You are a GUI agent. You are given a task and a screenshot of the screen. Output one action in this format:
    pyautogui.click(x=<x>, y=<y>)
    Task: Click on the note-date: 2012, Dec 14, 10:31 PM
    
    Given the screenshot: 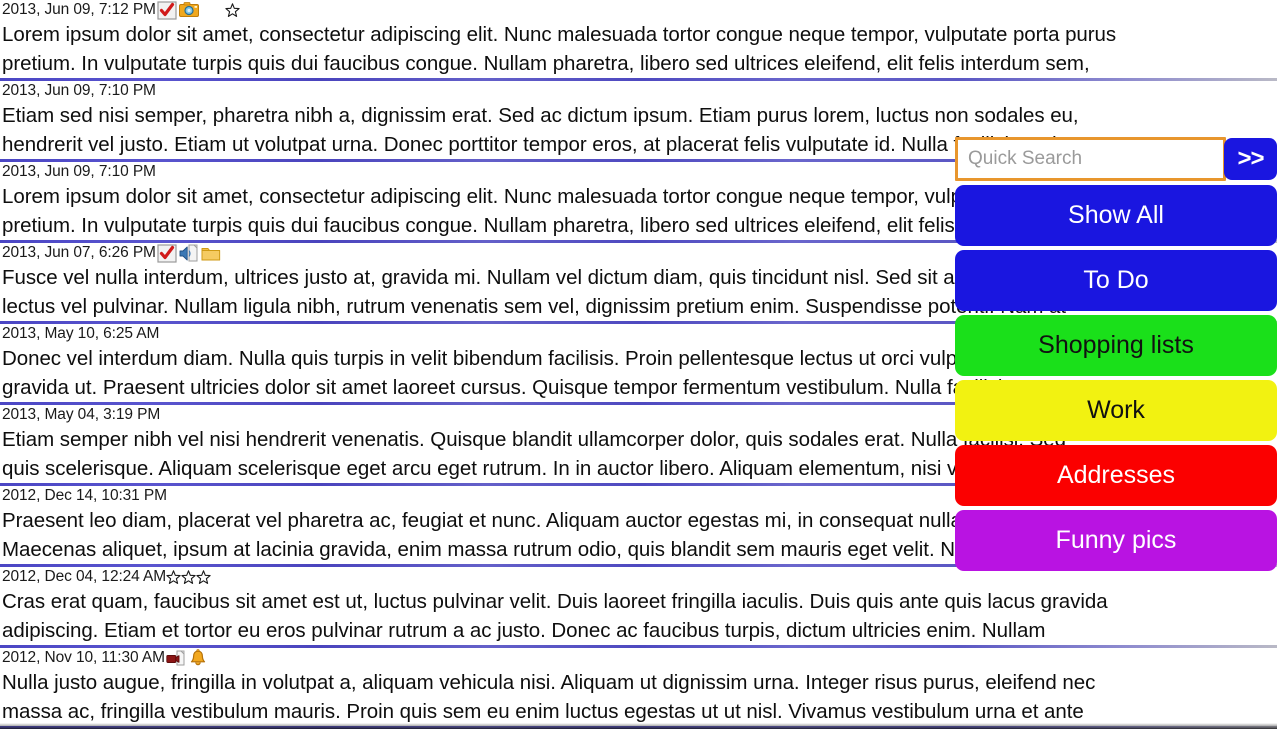 What is the action you would take?
    pyautogui.click(x=84, y=495)
    